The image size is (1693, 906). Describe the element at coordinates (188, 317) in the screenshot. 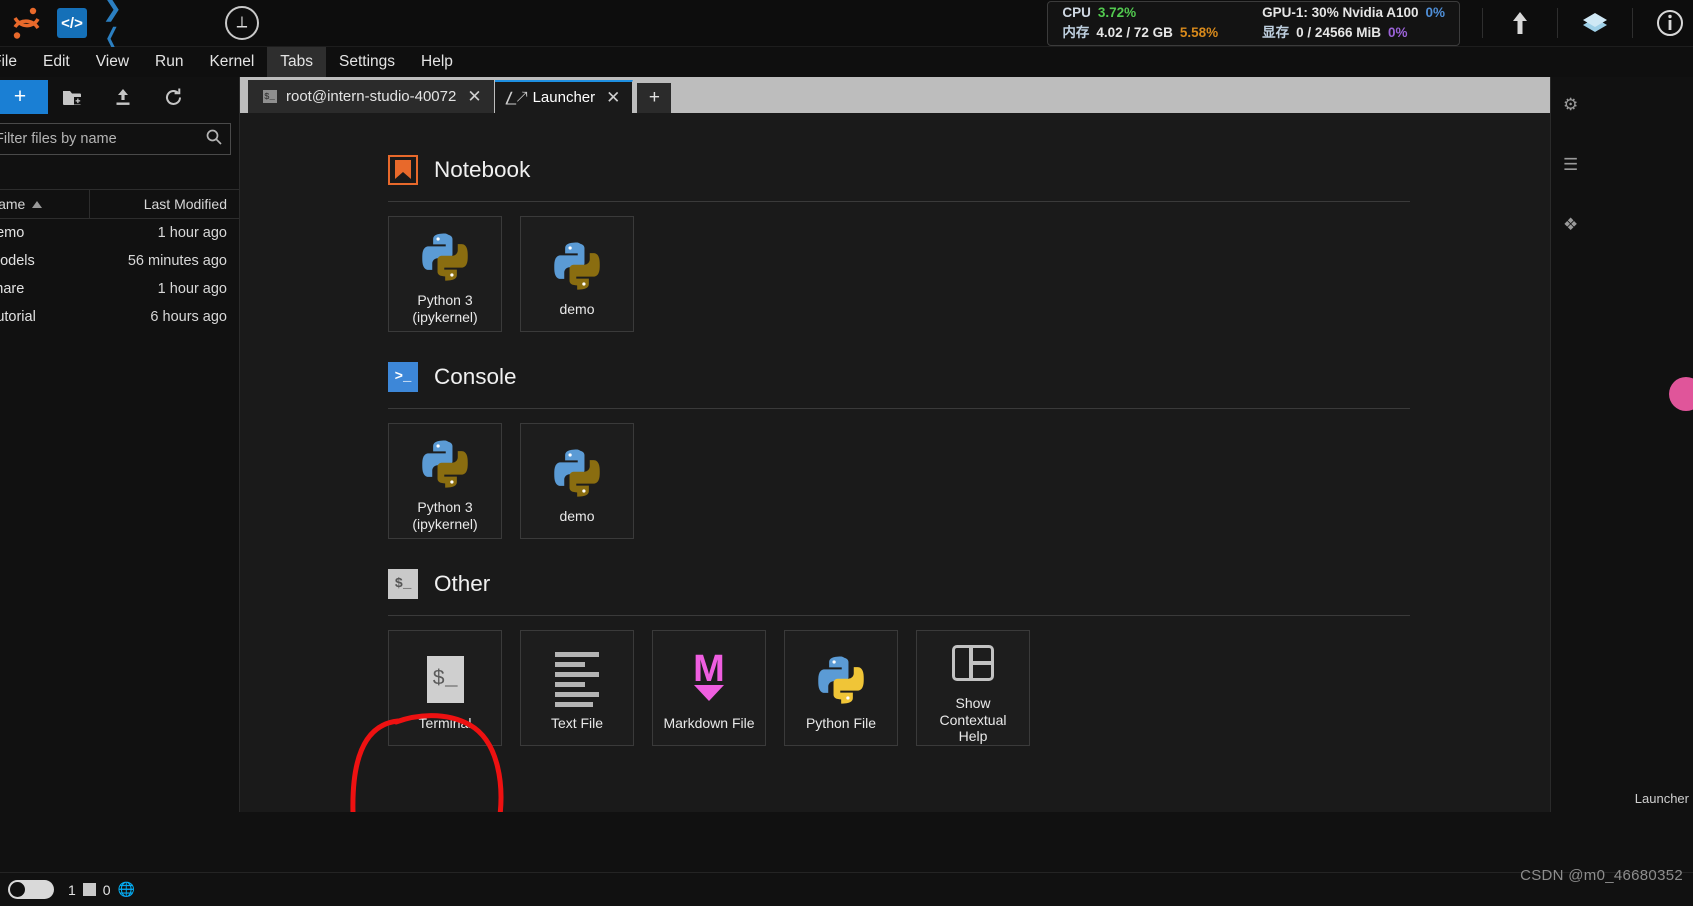

I see `file-modified: 6 hours ago` at that location.